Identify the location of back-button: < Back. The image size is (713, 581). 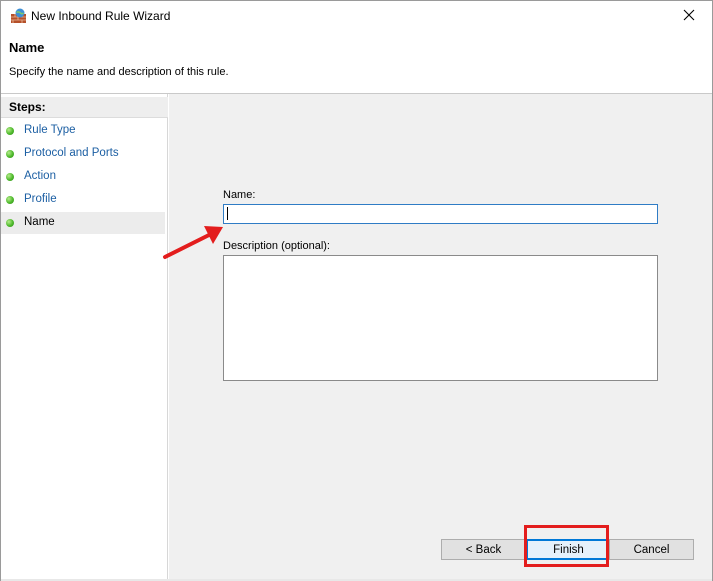
(483, 549).